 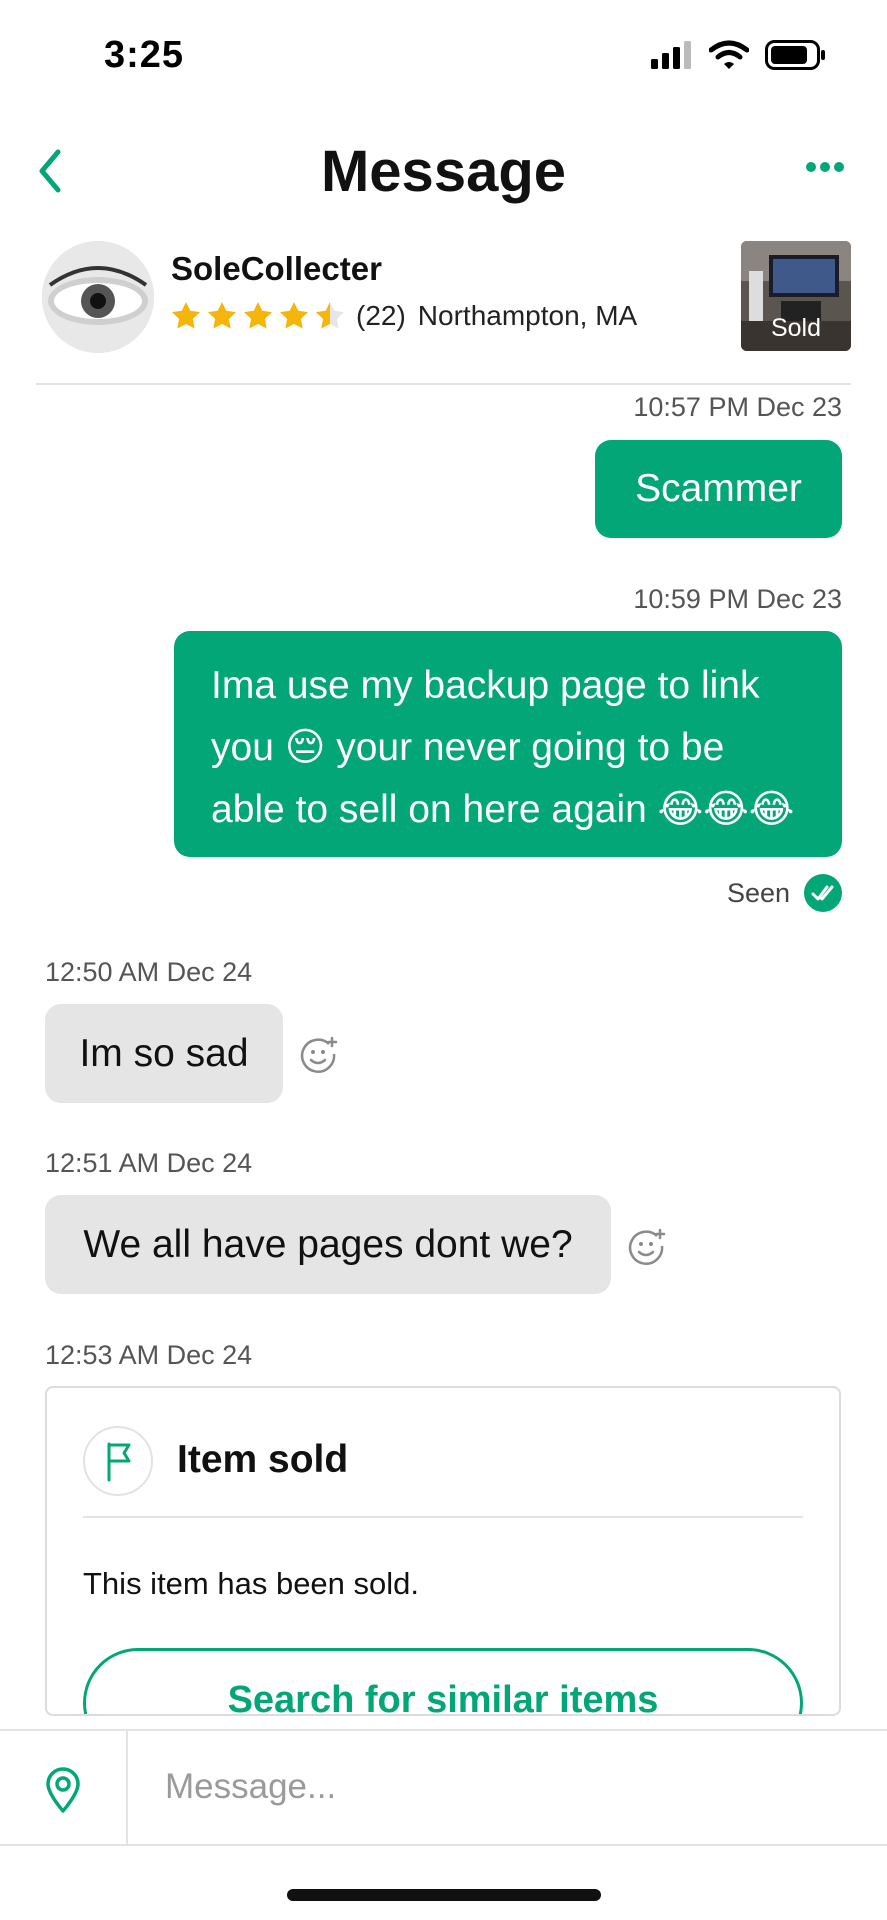 What do you see at coordinates (251, 1583) in the screenshot?
I see `card-body: This item has been sold.` at bounding box center [251, 1583].